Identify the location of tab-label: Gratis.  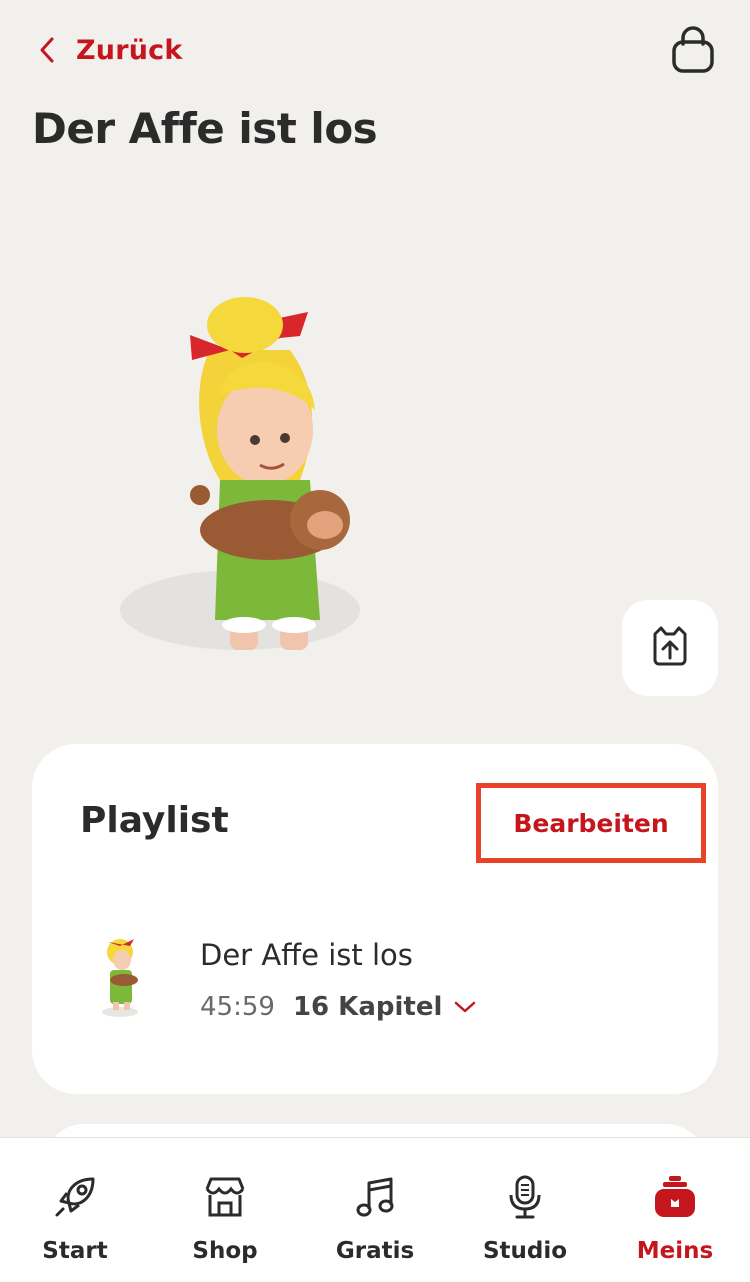
(375, 1251).